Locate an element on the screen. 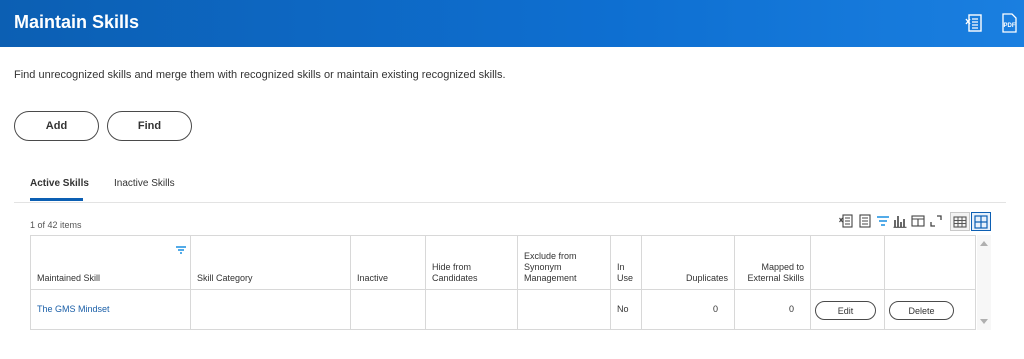 This screenshot has width=1024, height=359. mapped-external-value: 0 is located at coordinates (791, 309).